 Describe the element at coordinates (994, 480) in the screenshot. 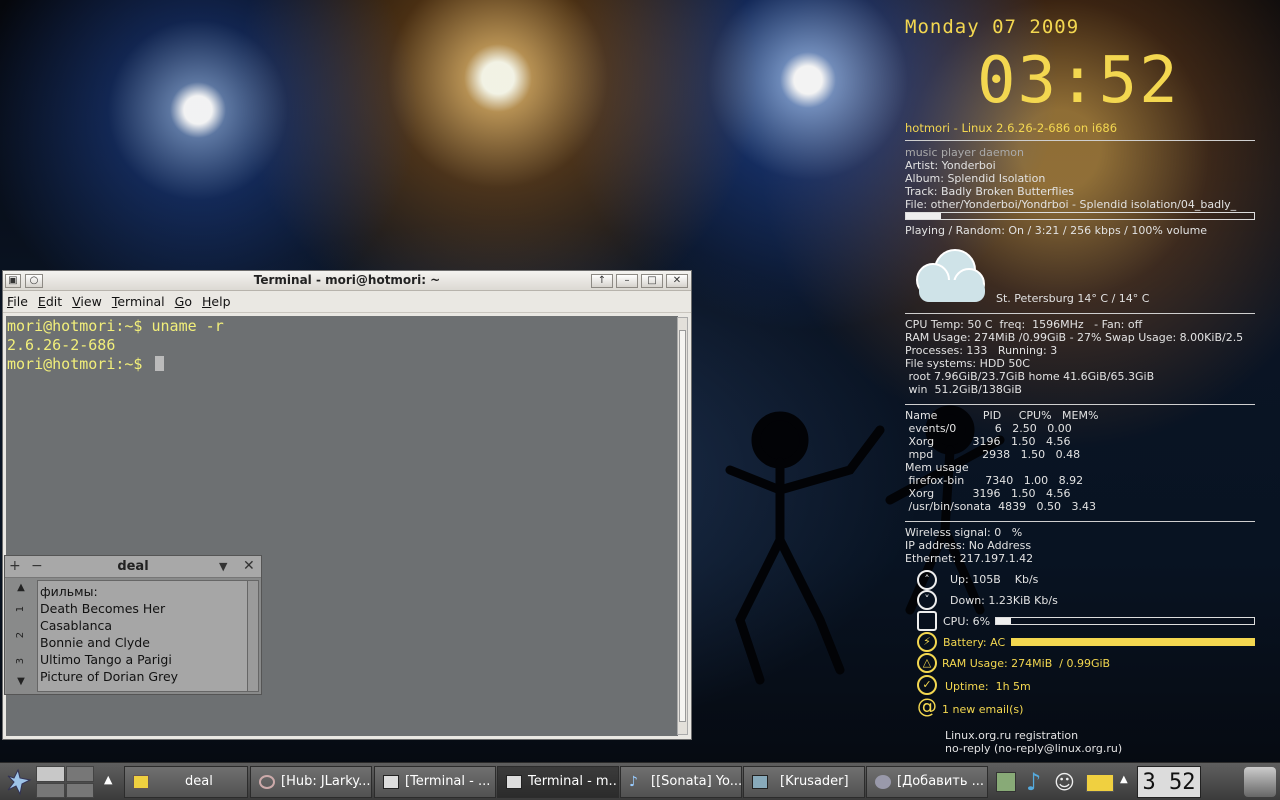

I see `proc-row: firefox-bin 7340 1.00 8.92` at that location.